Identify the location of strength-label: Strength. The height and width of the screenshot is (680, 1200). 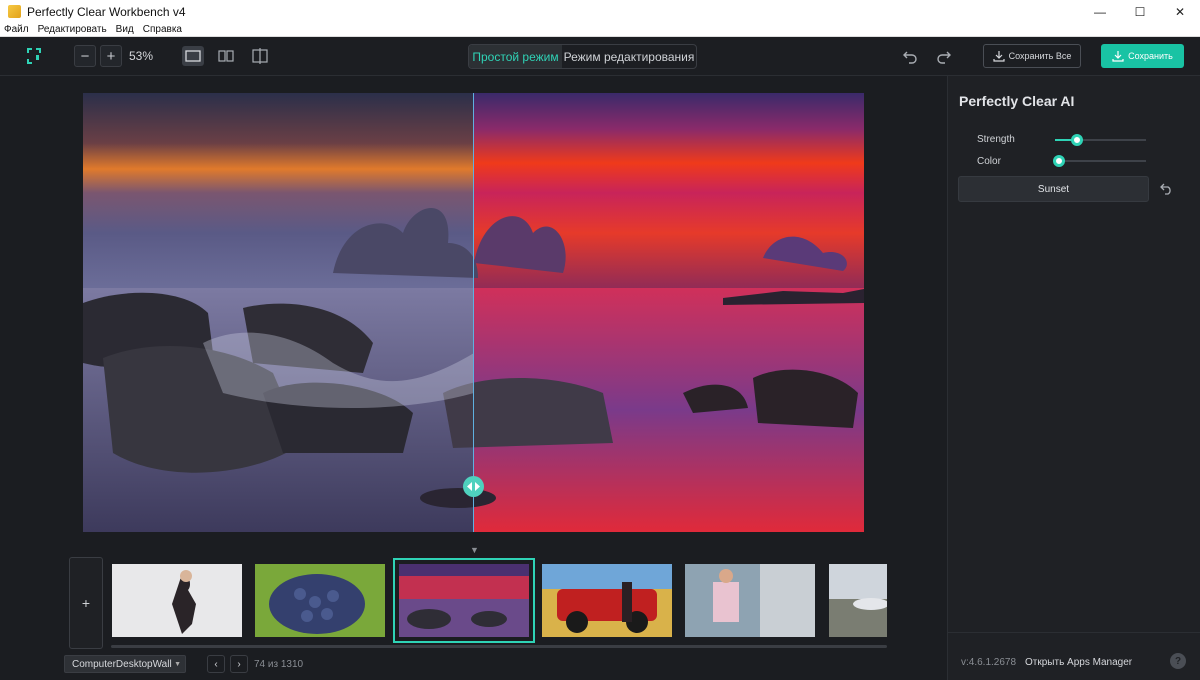
(996, 139).